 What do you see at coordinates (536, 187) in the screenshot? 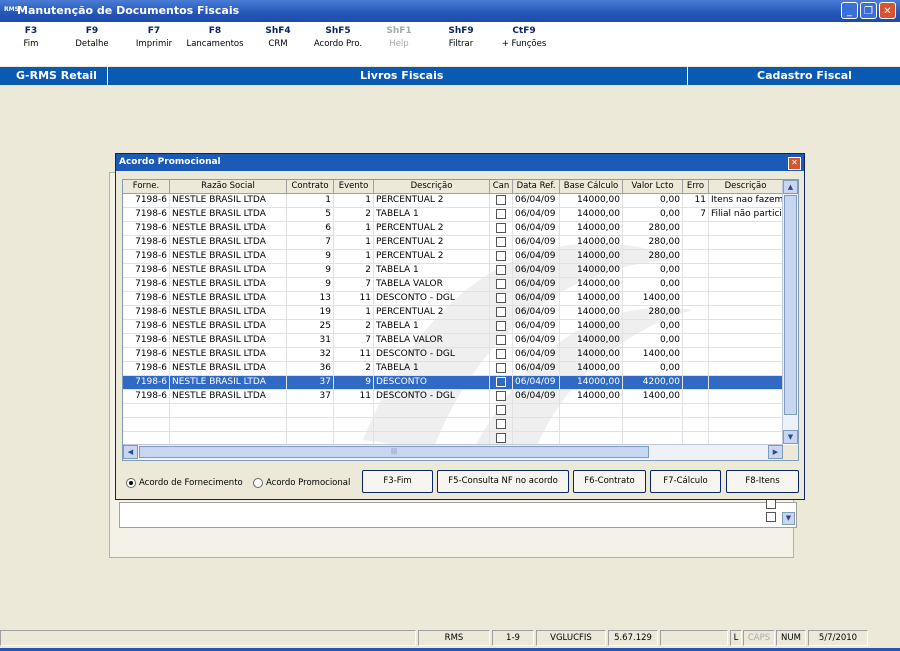
I see `column-header: Data Ref.` at bounding box center [536, 187].